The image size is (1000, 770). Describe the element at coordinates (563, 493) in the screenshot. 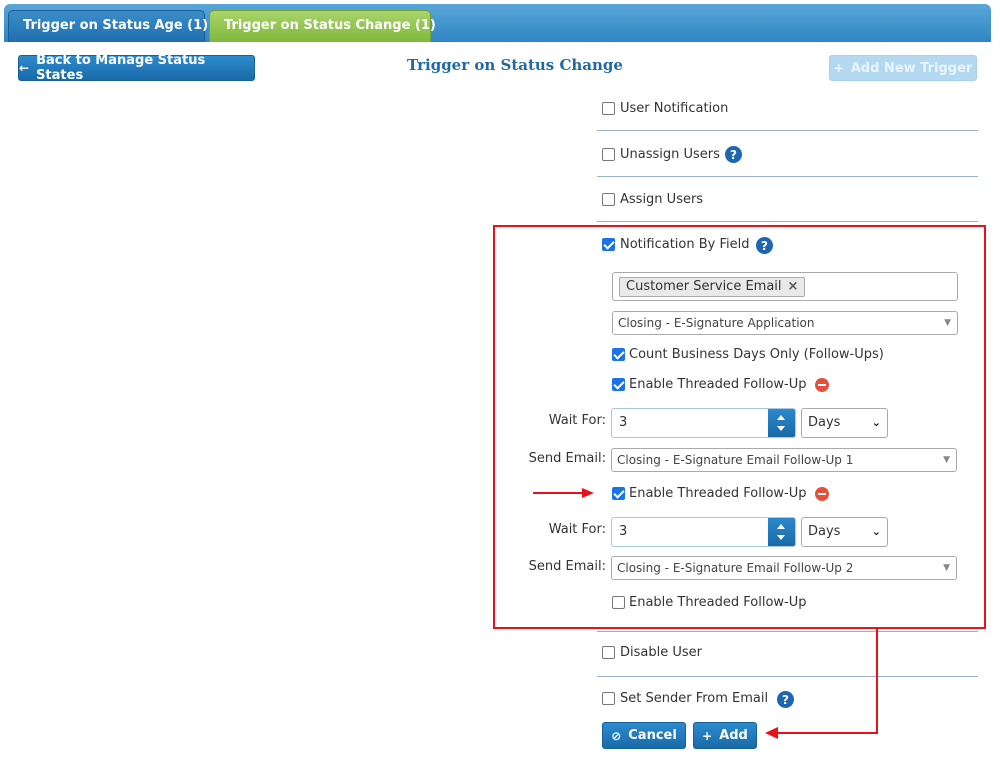

I see `arrow-to-followup` at that location.